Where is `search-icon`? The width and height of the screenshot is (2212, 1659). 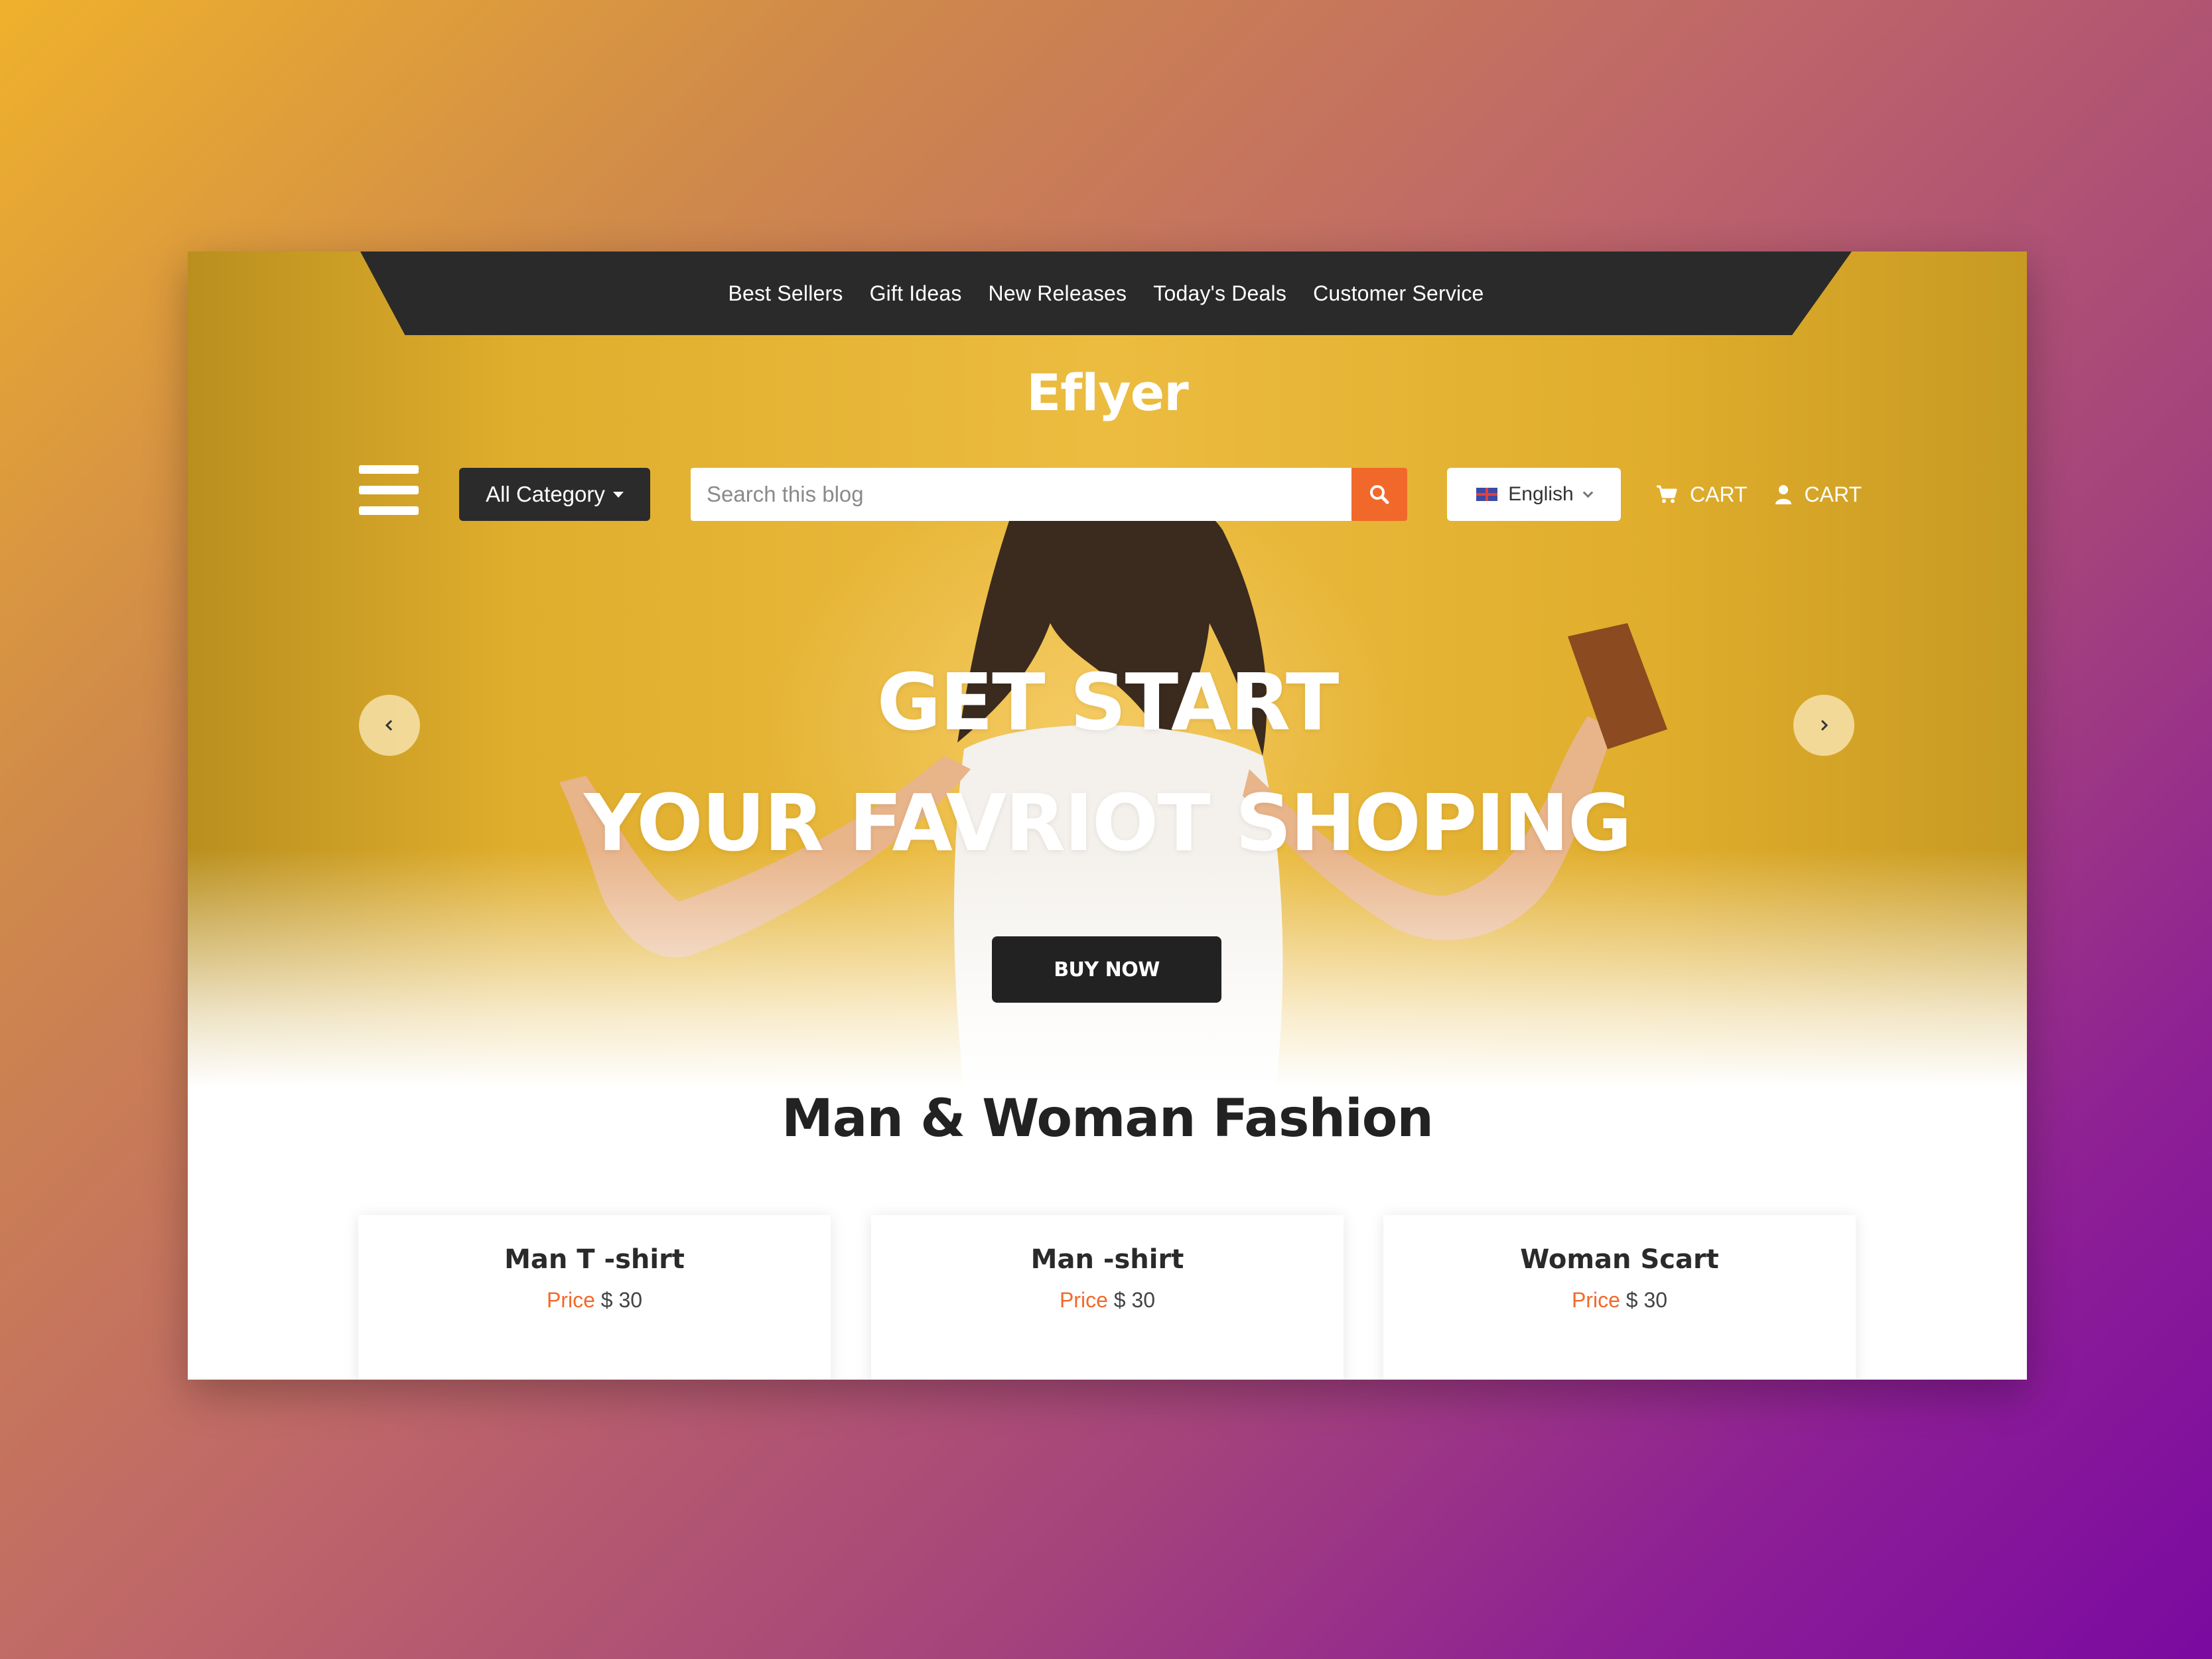 search-icon is located at coordinates (1379, 494).